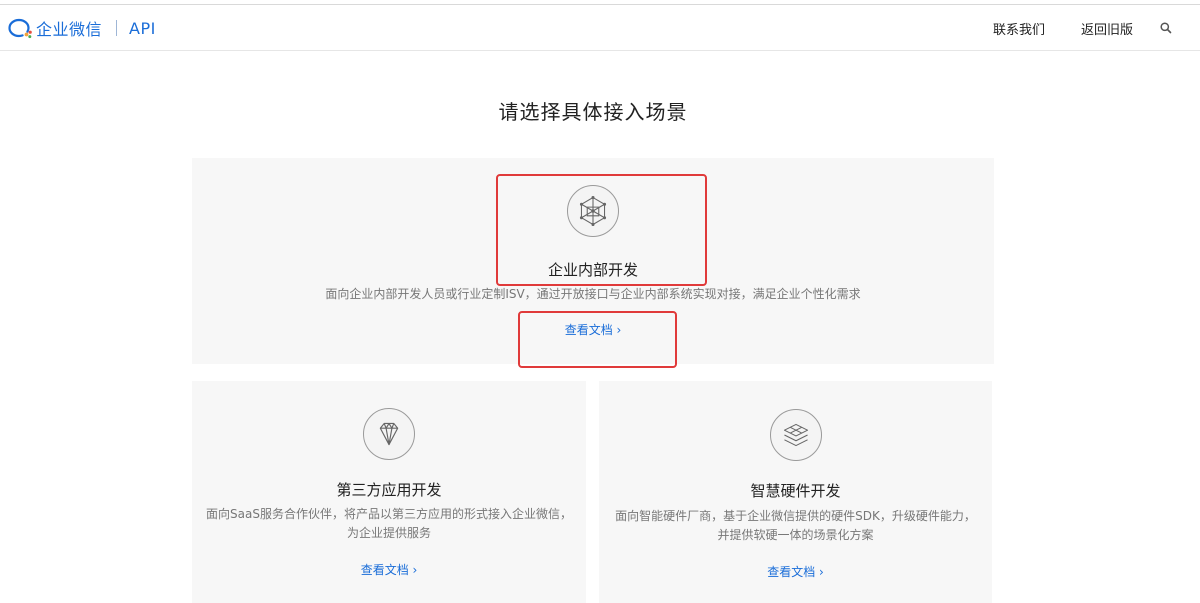  I want to click on card-hardware-desc-line2: 并提供软硬一体的场景化方案, so click(795, 535).